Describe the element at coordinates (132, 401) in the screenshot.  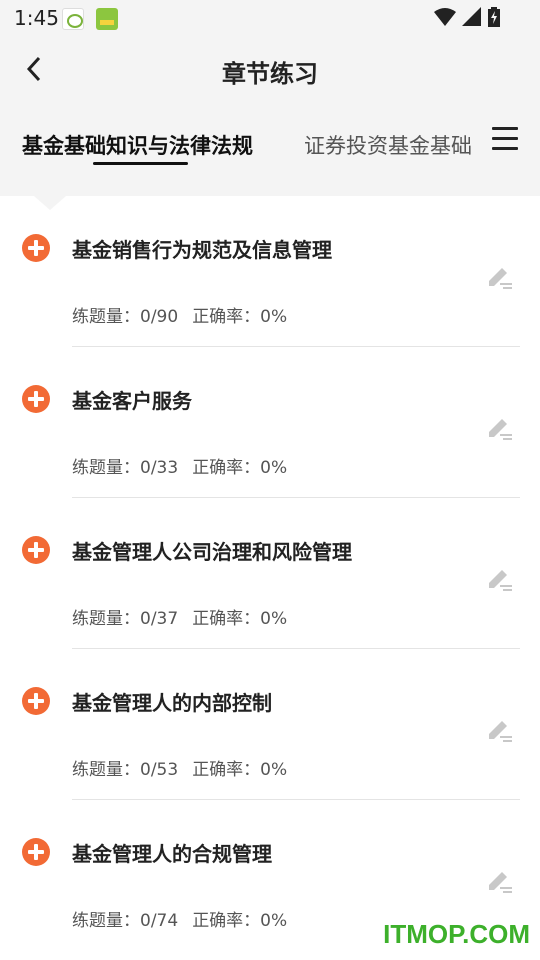
I see `chapter-title: 基金客户服务` at that location.